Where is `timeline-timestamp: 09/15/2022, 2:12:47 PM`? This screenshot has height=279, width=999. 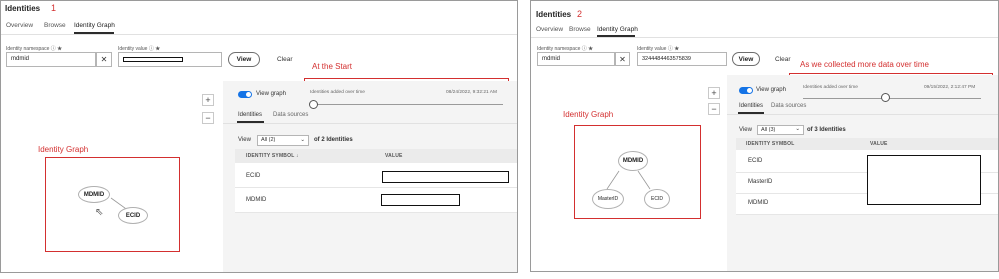
timeline-timestamp: 09/15/2022, 2:12:47 PM is located at coordinates (950, 87).